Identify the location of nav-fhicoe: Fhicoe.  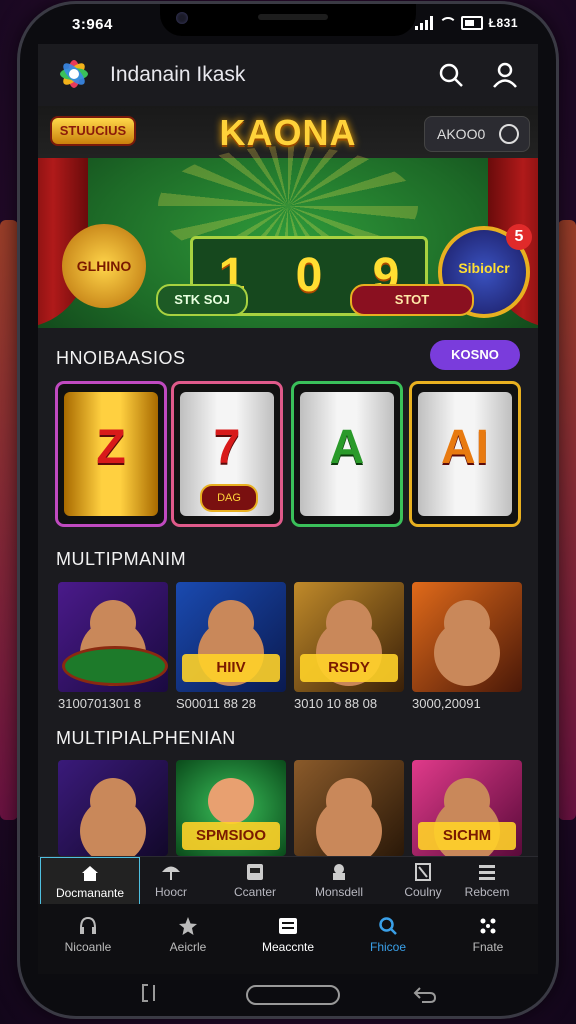
(388, 939).